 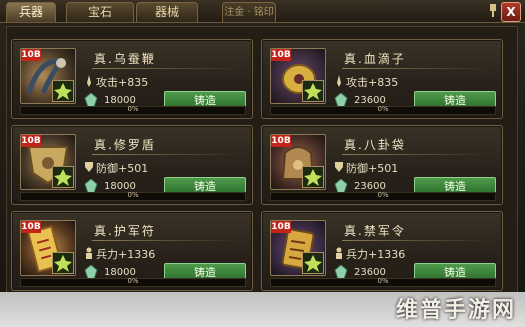 I want to click on close-button: X, so click(x=511, y=12).